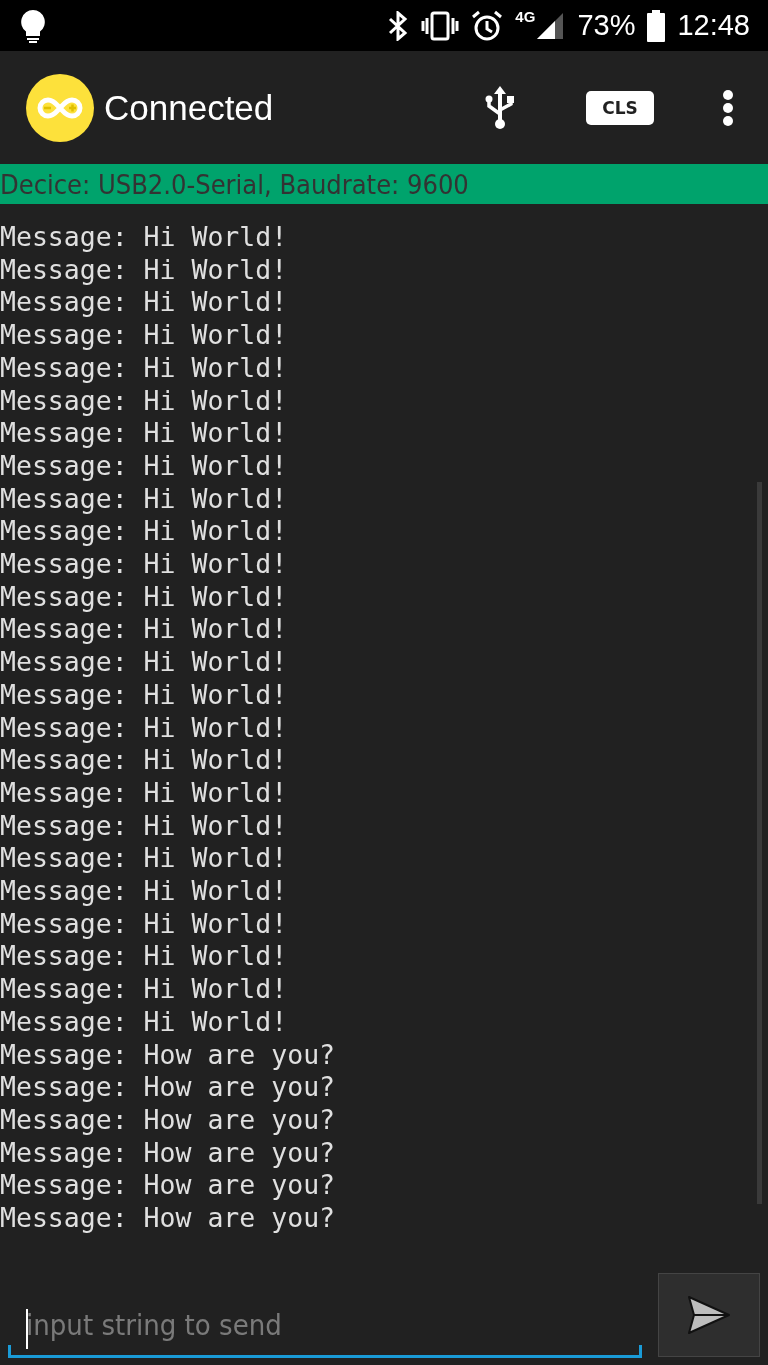 The height and width of the screenshot is (1365, 768). I want to click on device-info-text: Decice: USB2.0-Serial, Baudrate: 9600, so click(234, 184).